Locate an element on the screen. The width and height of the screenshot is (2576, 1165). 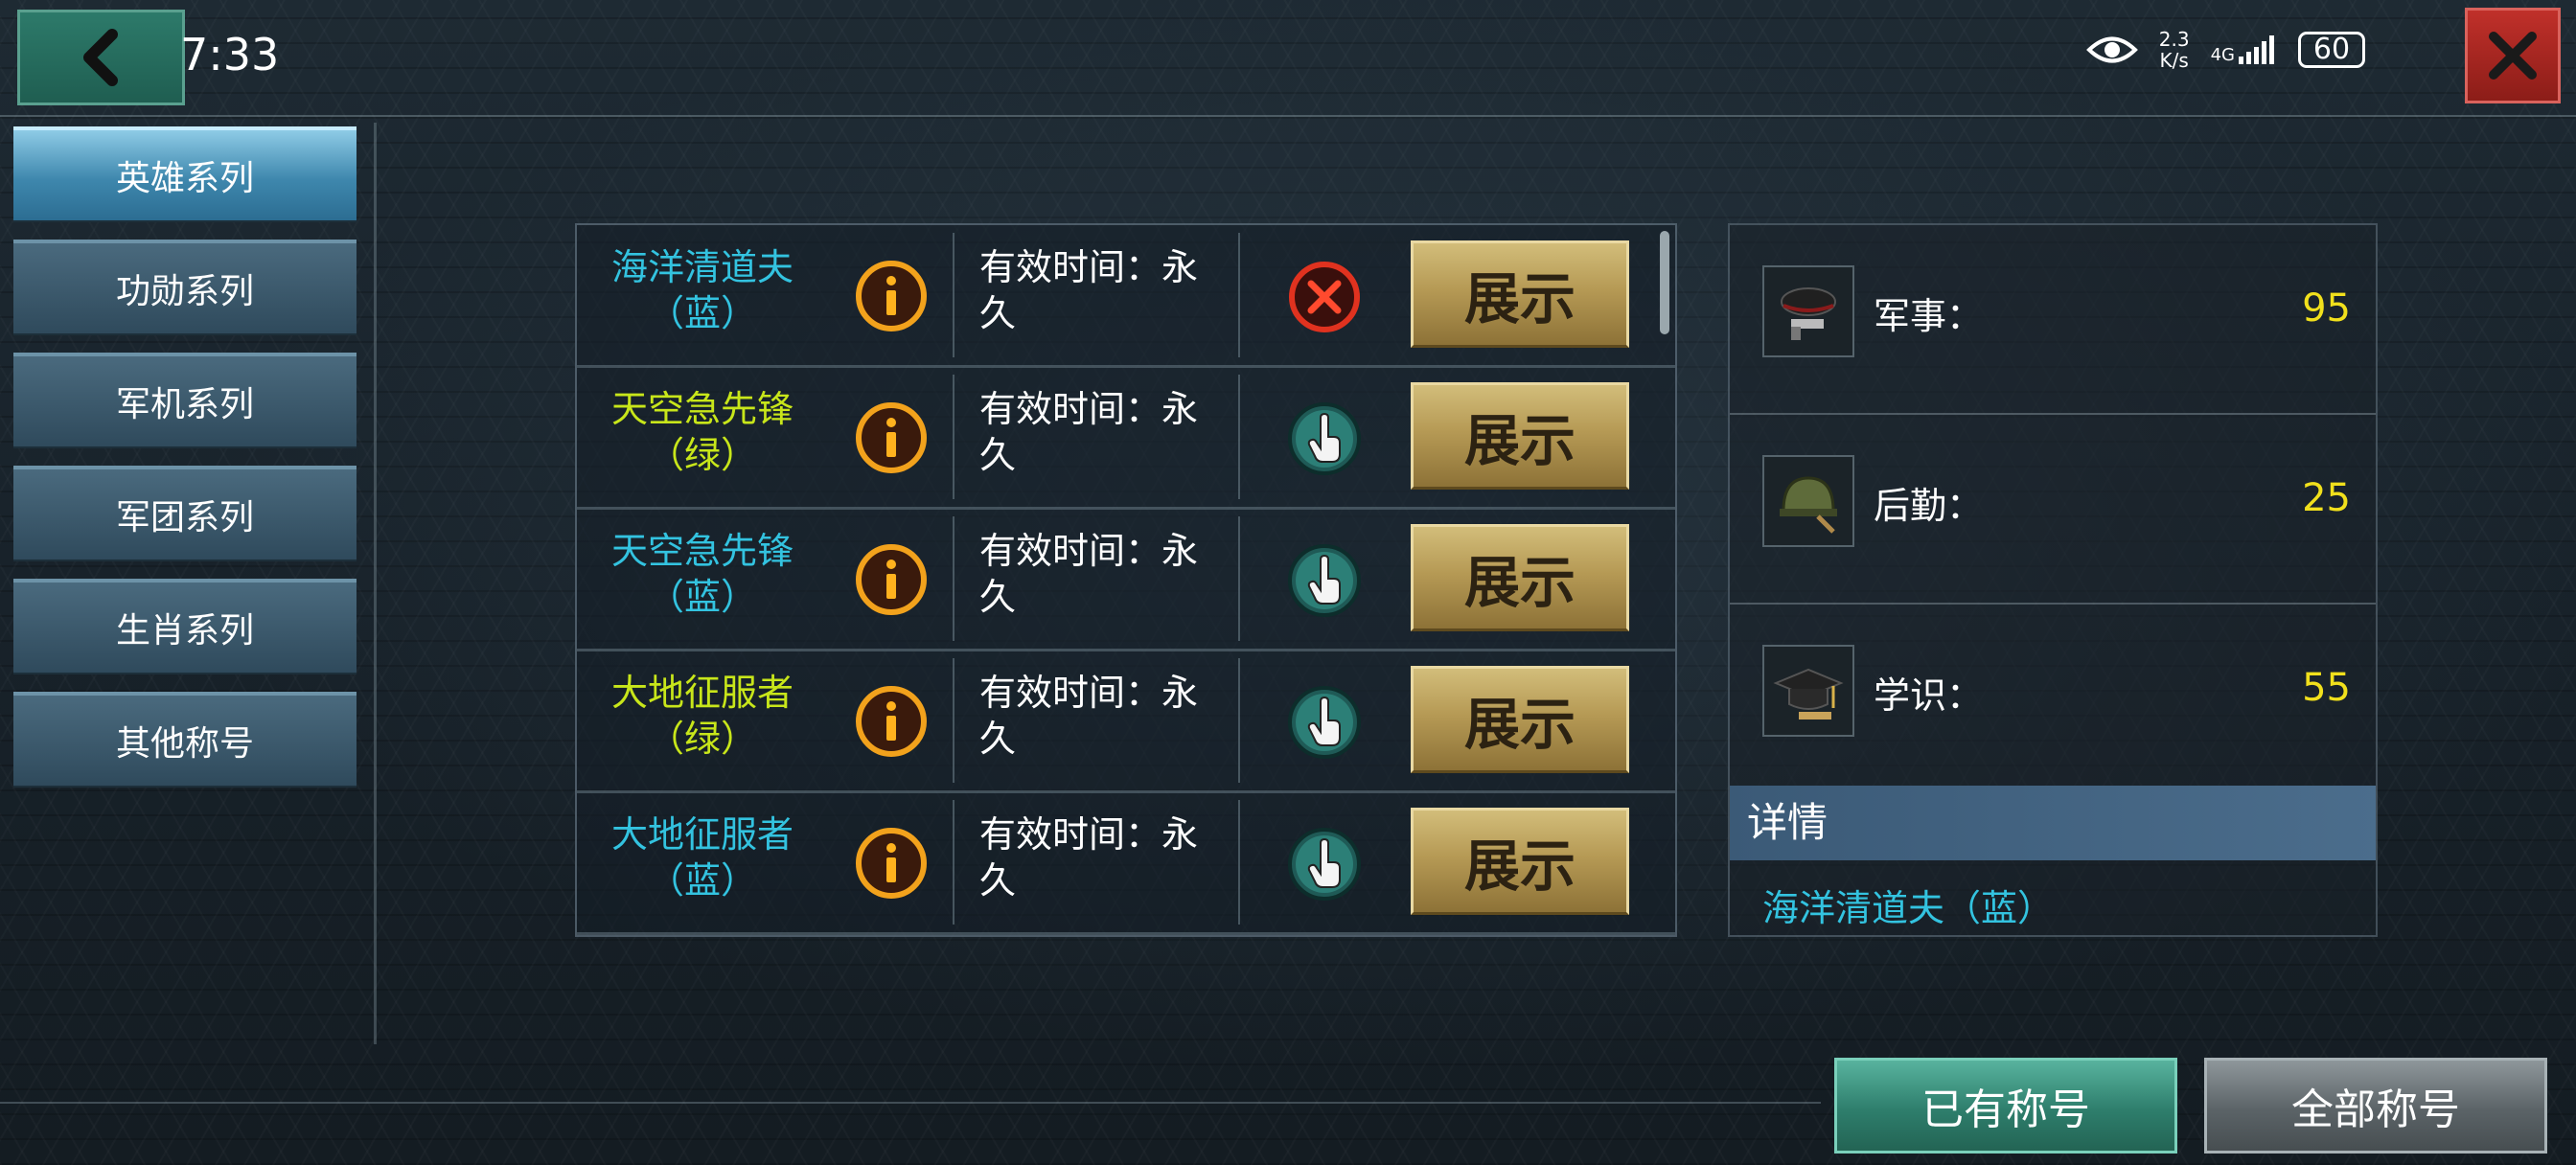
network-type: 4G is located at coordinates (2222, 55).